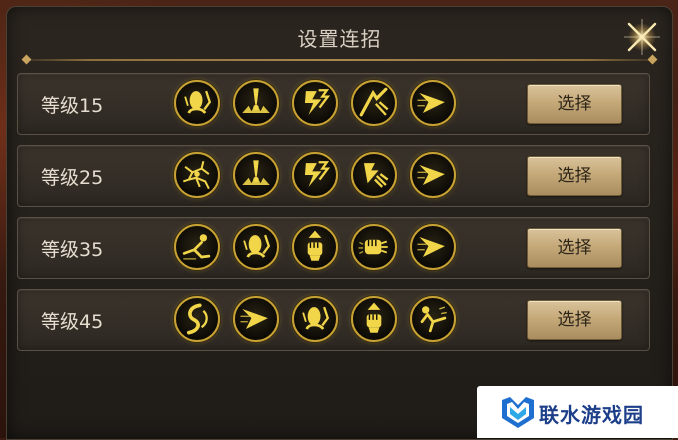  What do you see at coordinates (72, 106) in the screenshot?
I see `level-label: 等级15` at bounding box center [72, 106].